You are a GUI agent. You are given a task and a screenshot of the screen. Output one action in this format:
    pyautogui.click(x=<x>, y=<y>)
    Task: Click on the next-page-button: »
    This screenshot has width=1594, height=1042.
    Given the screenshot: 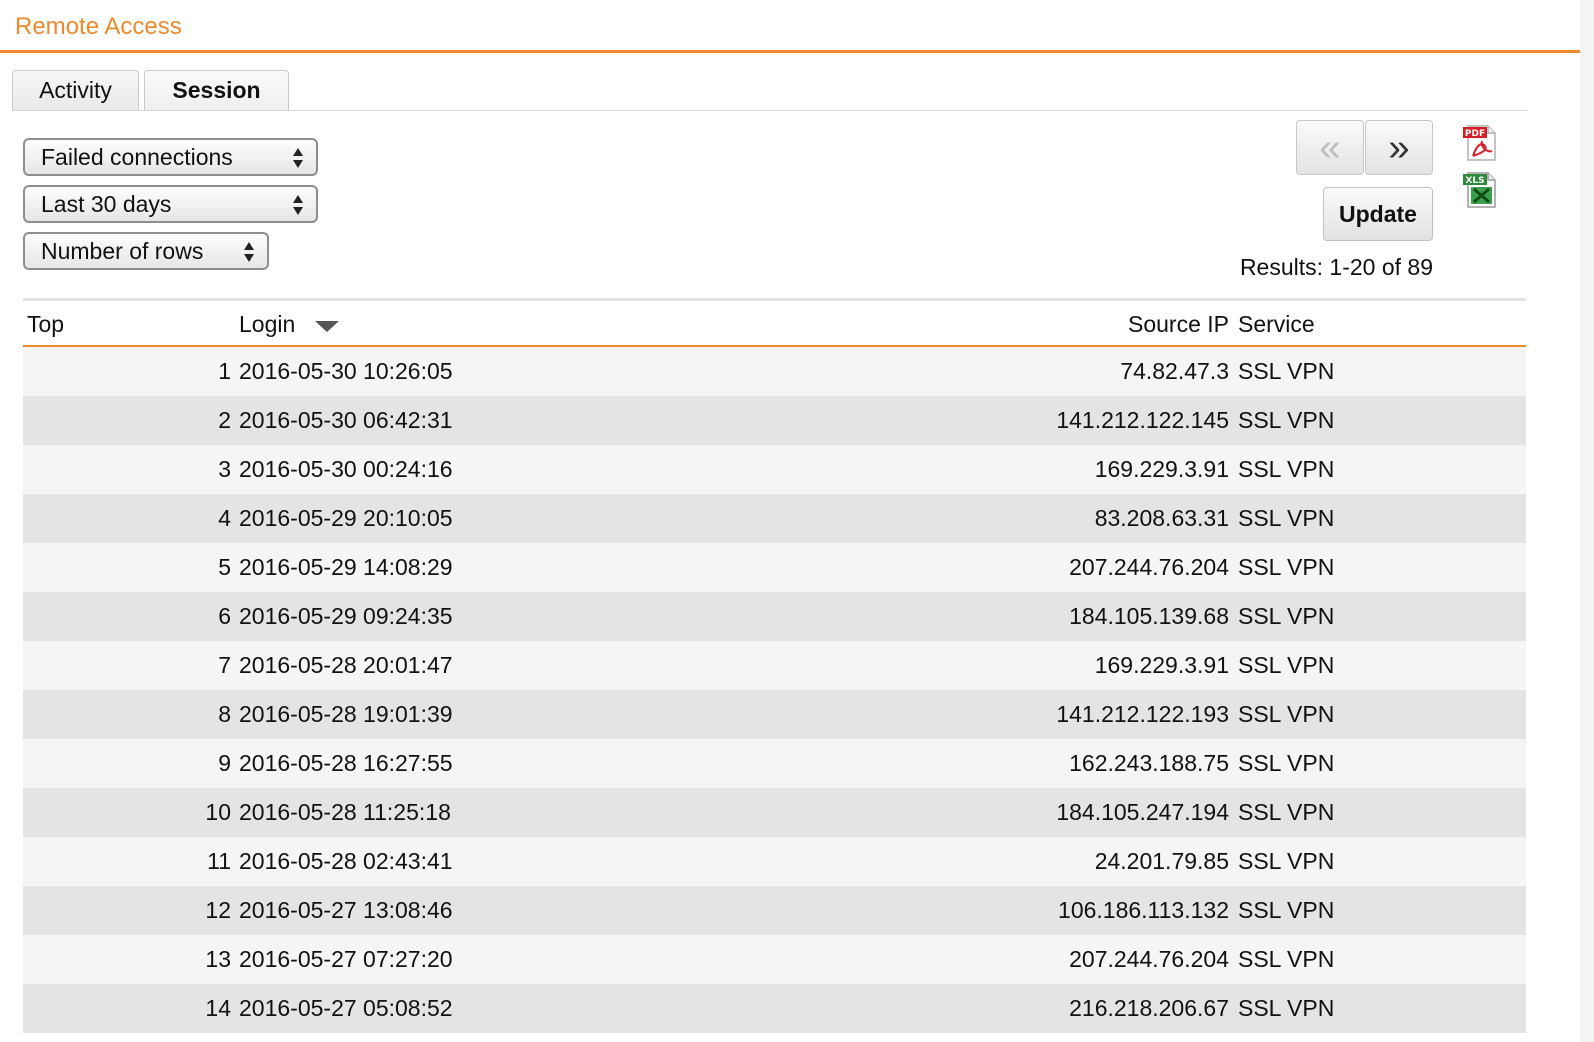 What is the action you would take?
    pyautogui.click(x=1399, y=147)
    